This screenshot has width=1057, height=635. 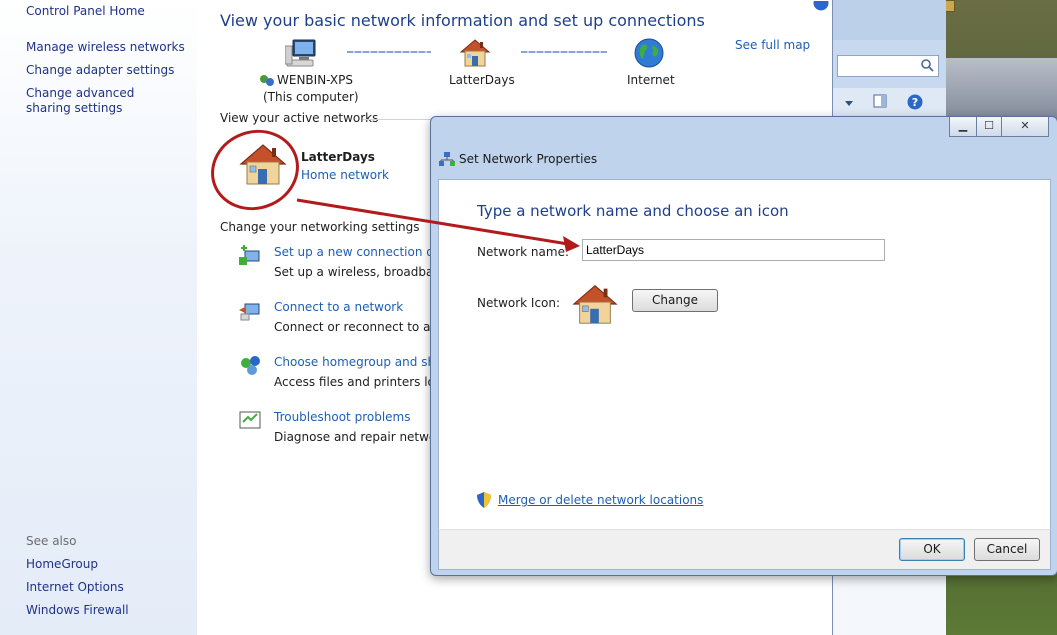 I want to click on change-settings-heading: Change your networking settings, so click(x=320, y=227).